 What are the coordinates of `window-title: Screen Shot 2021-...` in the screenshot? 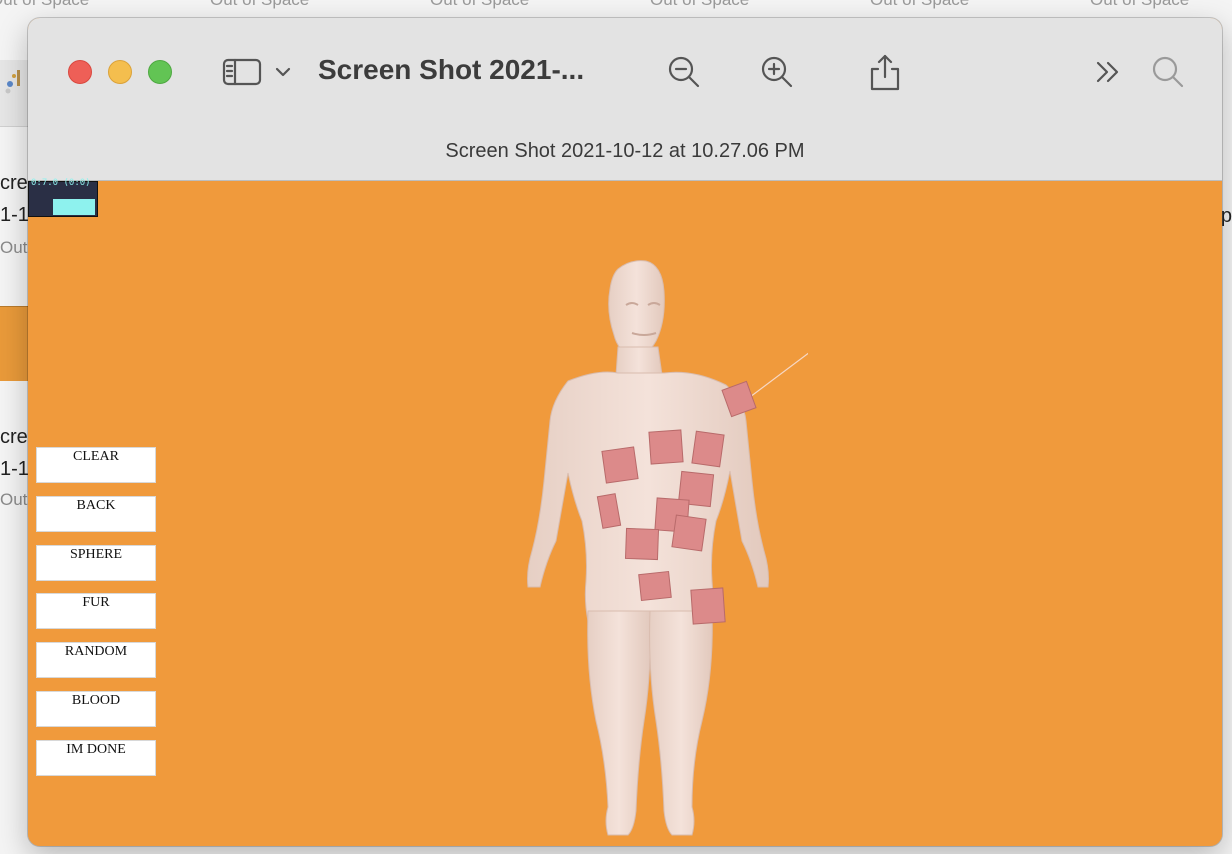 It's located at (451, 69).